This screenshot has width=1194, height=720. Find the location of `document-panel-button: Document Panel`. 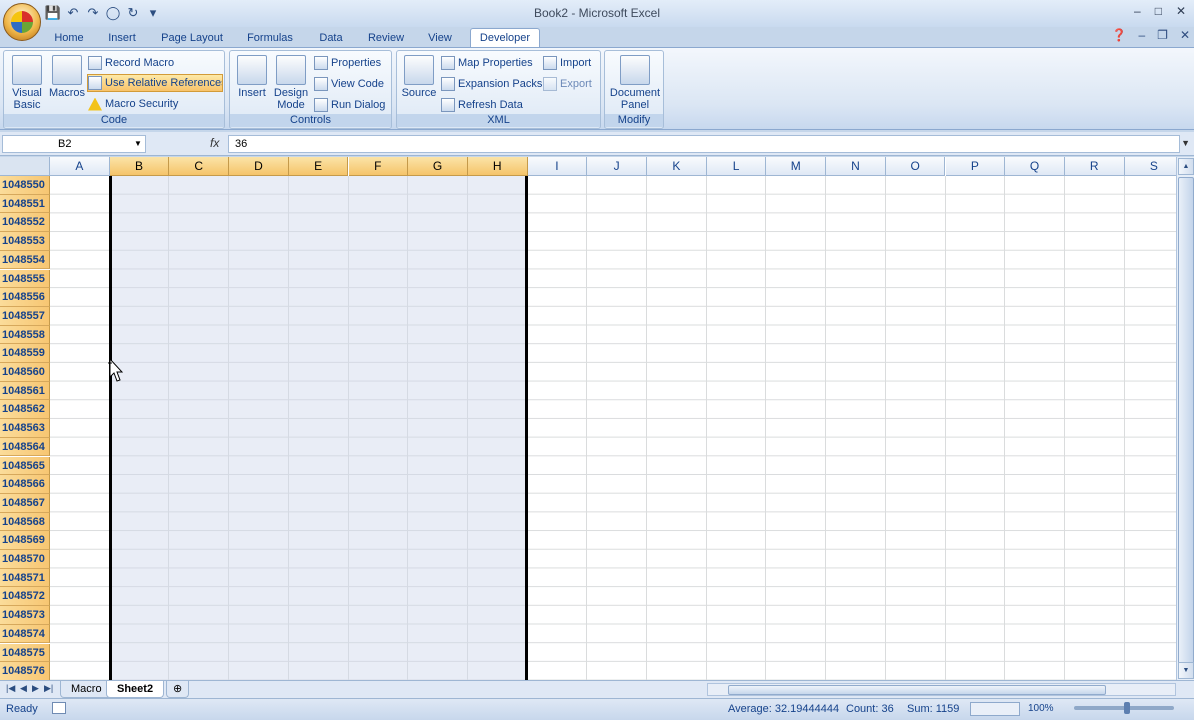

document-panel-button: Document Panel is located at coordinates (635, 83).